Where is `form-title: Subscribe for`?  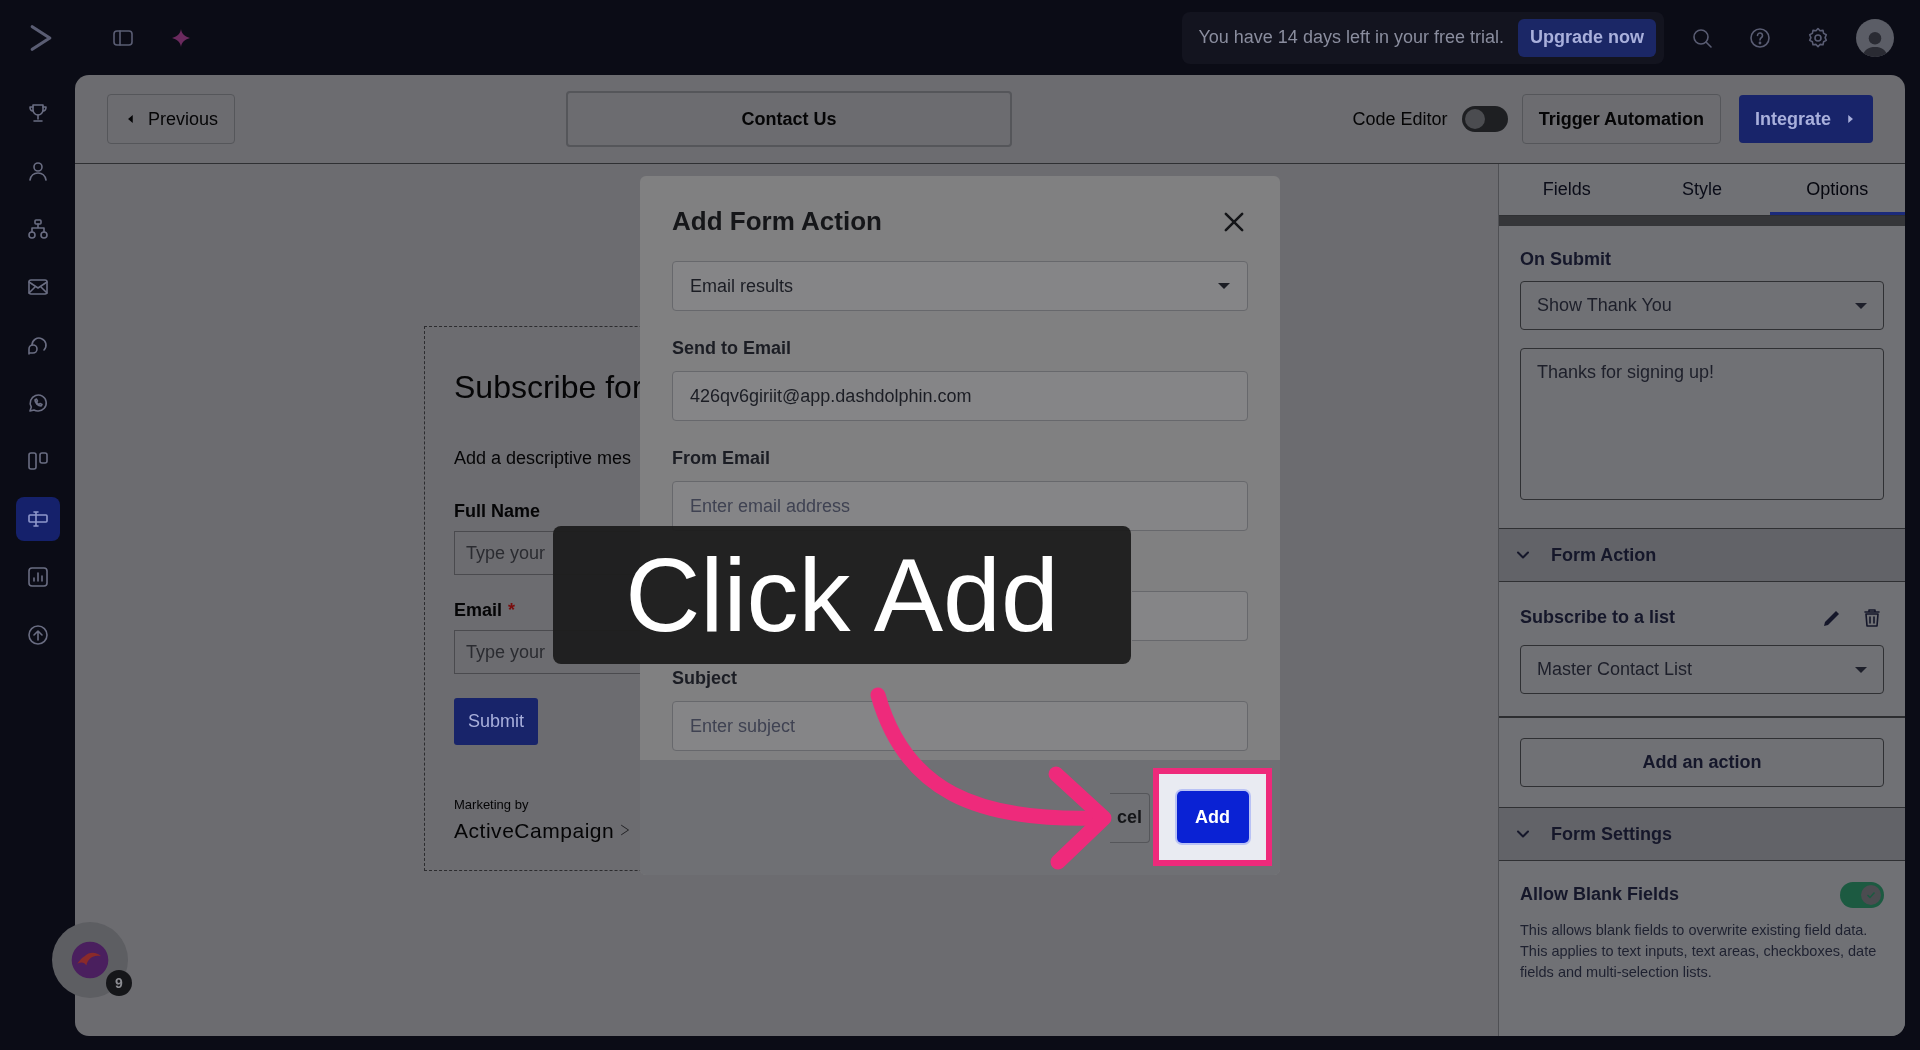
form-title: Subscribe for is located at coordinates (548, 387).